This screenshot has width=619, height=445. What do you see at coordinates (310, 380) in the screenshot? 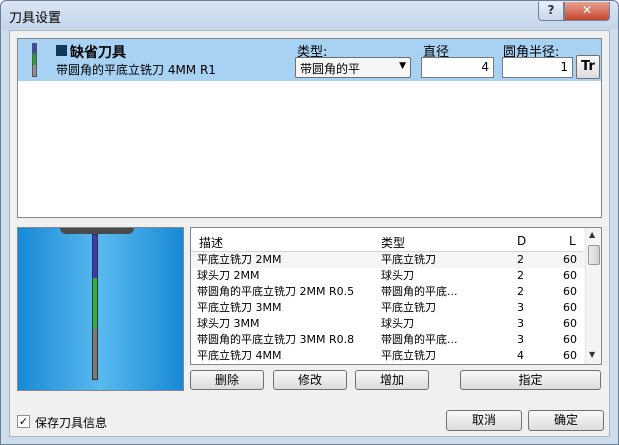
I see `modify-button: 修改` at bounding box center [310, 380].